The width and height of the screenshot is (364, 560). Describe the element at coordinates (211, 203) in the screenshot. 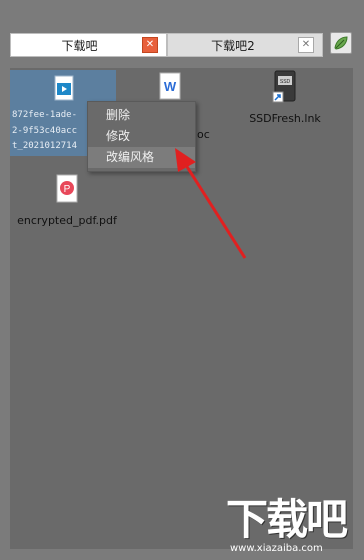

I see `red-arrow-annotation` at that location.